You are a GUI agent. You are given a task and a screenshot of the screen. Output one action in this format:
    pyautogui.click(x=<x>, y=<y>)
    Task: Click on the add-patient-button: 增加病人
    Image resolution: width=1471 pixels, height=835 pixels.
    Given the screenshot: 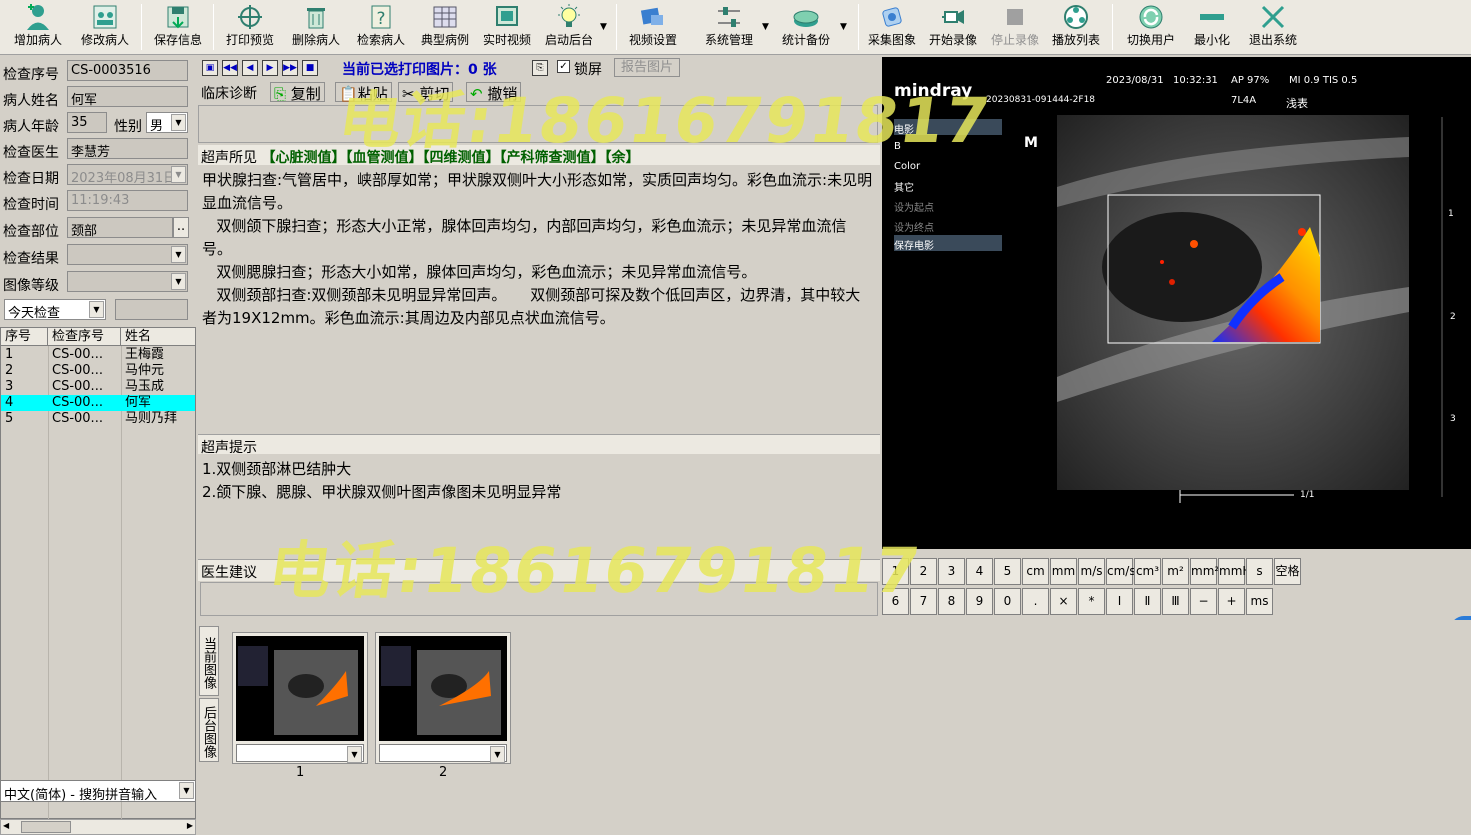 What is the action you would take?
    pyautogui.click(x=38, y=28)
    